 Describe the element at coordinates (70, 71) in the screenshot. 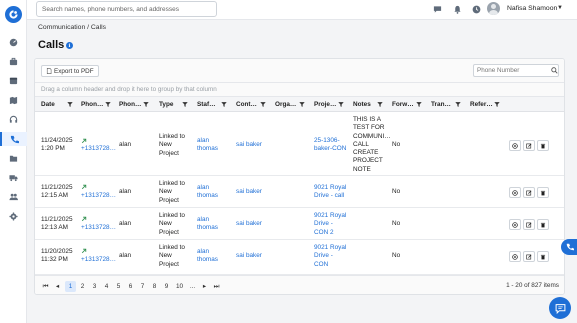

I see `export-pdf-button: Export to PDF` at that location.